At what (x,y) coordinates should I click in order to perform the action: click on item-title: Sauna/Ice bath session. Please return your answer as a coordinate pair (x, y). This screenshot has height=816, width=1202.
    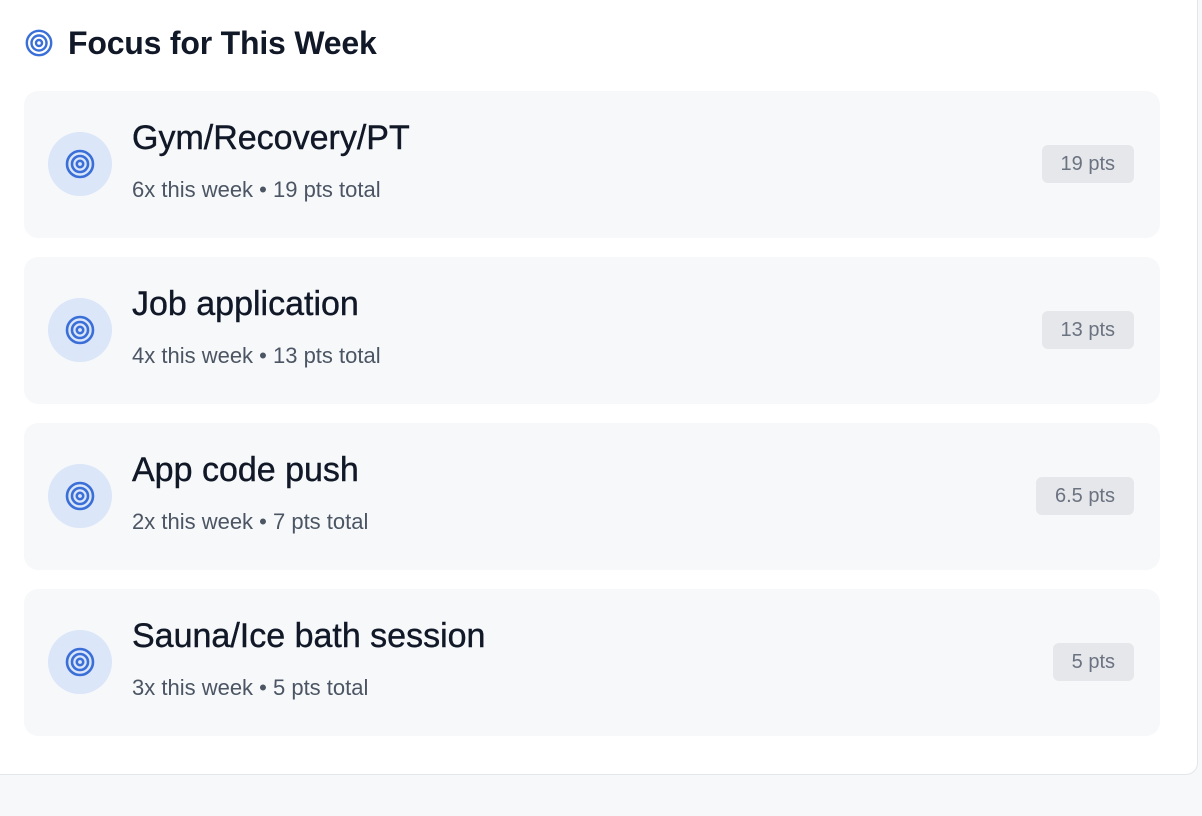
    Looking at the image, I should click on (309, 636).